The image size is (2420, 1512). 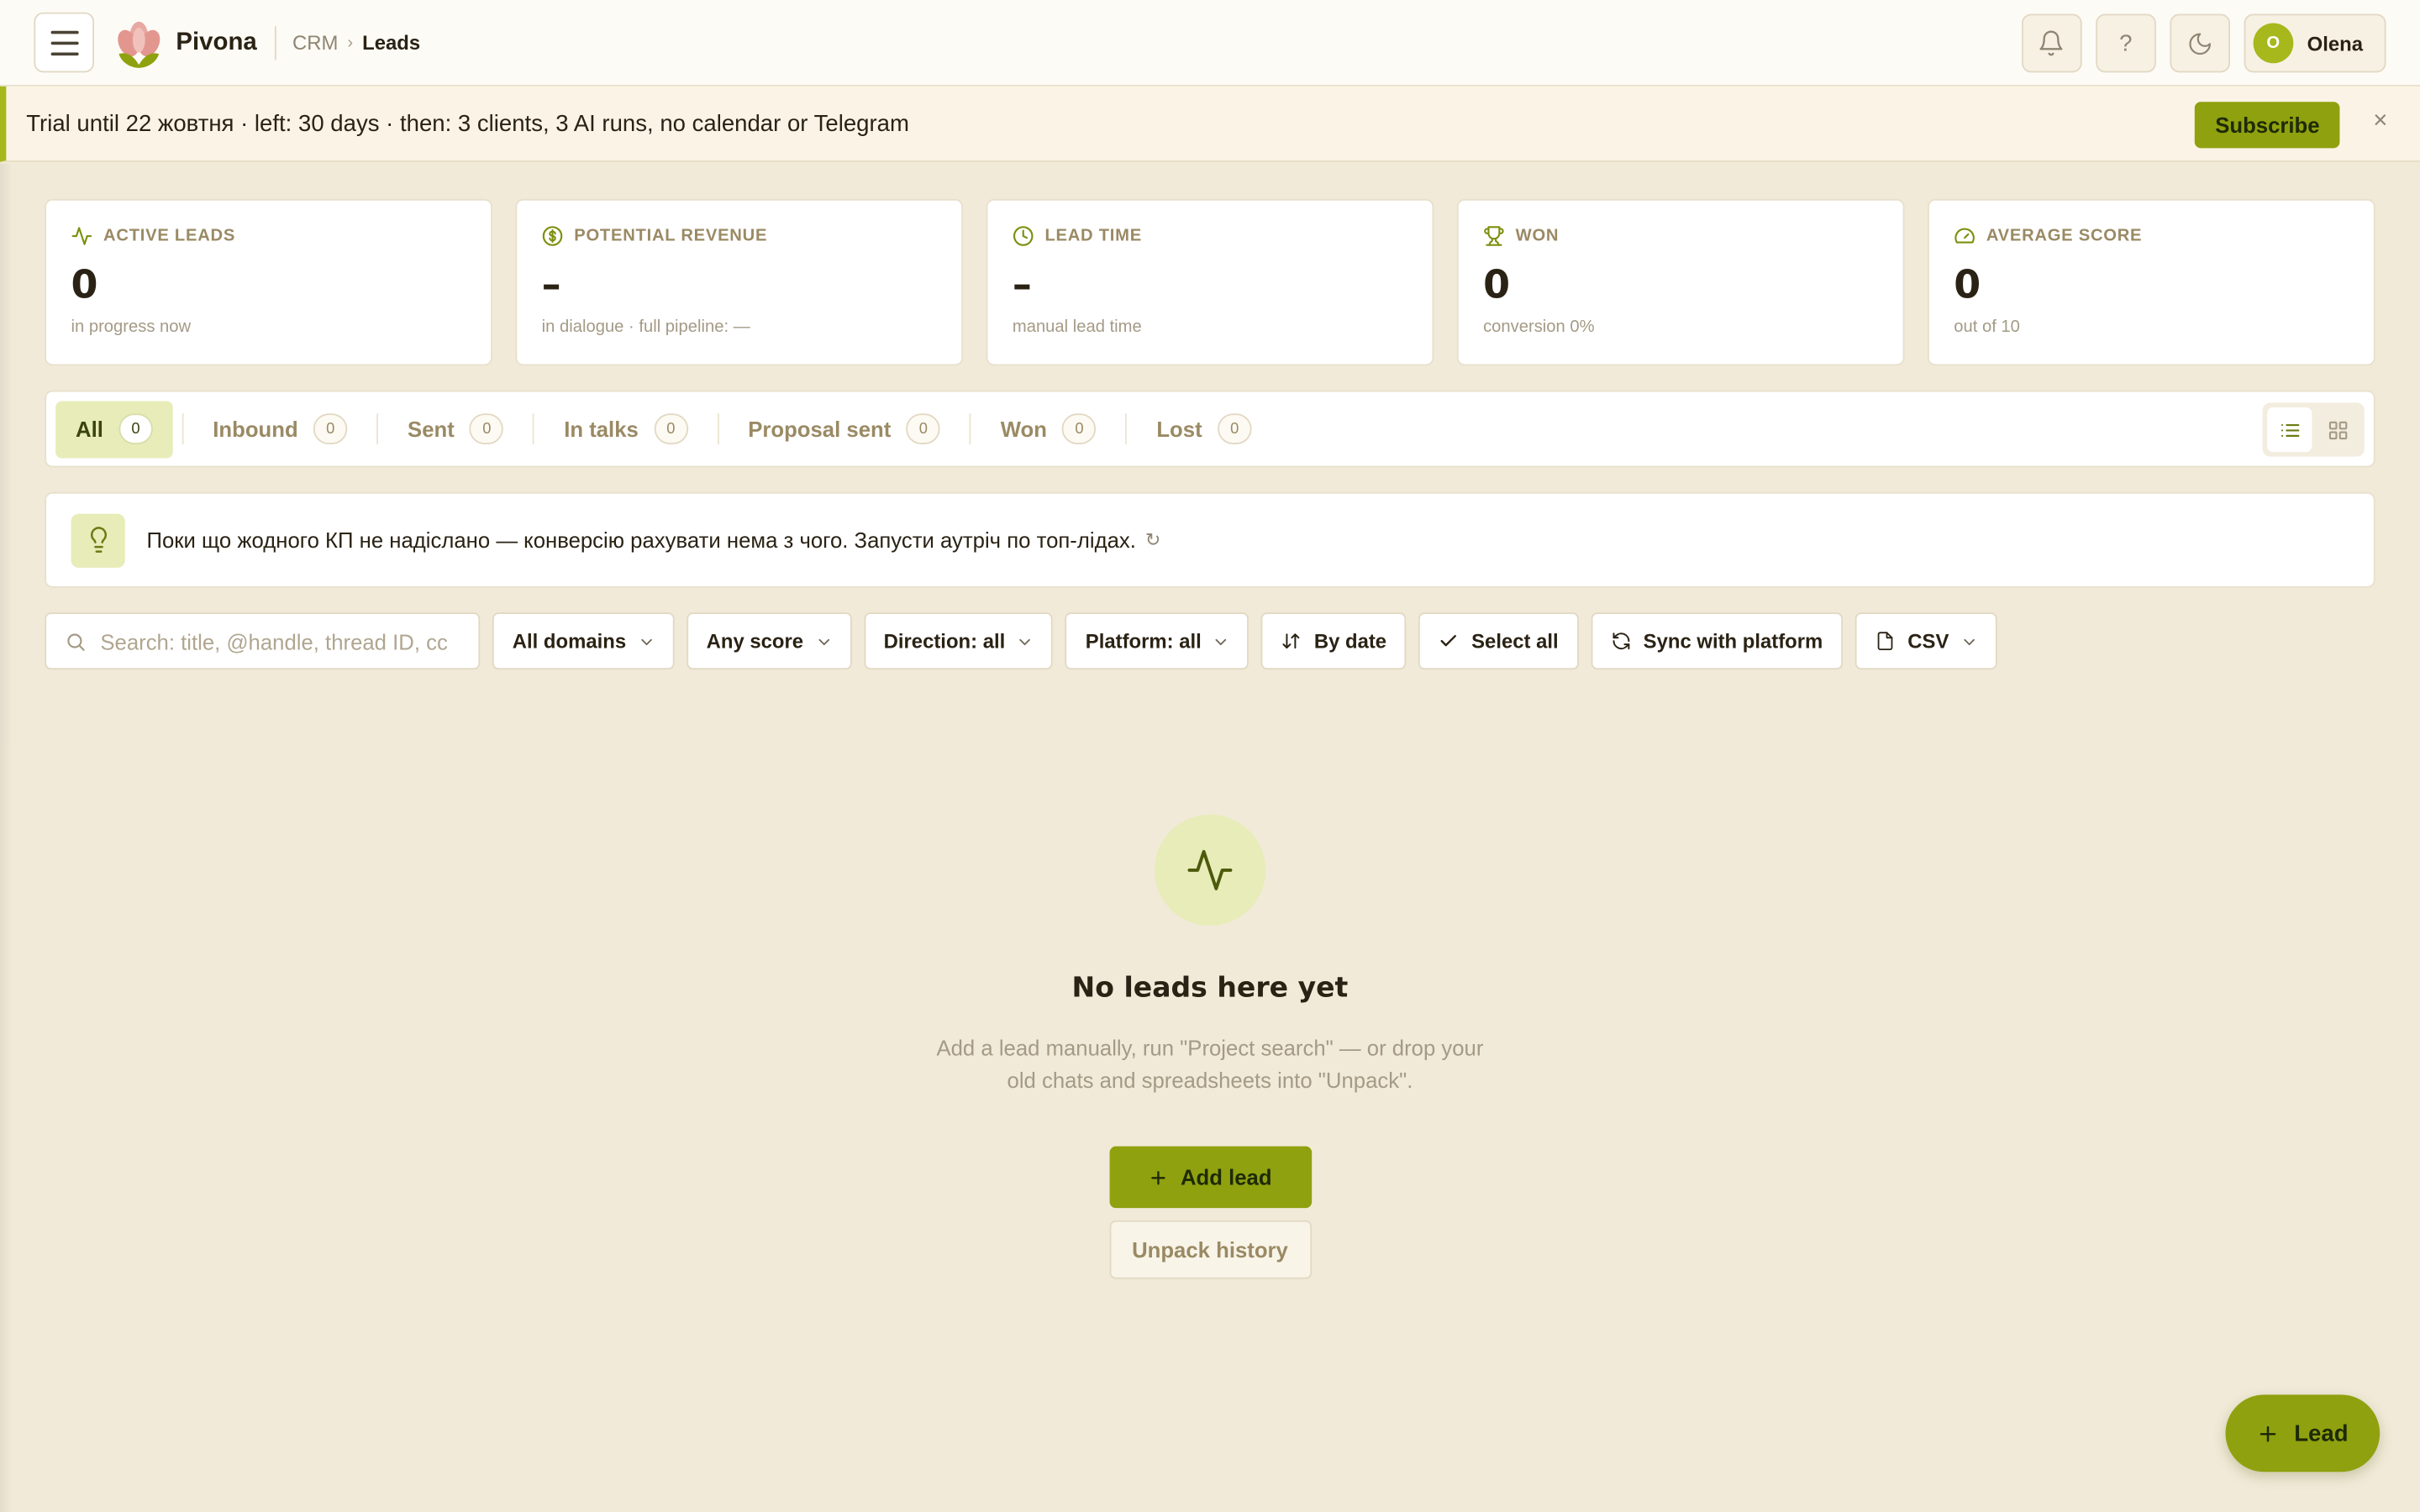 I want to click on breadcrumb-crm: CRM, so click(x=315, y=43).